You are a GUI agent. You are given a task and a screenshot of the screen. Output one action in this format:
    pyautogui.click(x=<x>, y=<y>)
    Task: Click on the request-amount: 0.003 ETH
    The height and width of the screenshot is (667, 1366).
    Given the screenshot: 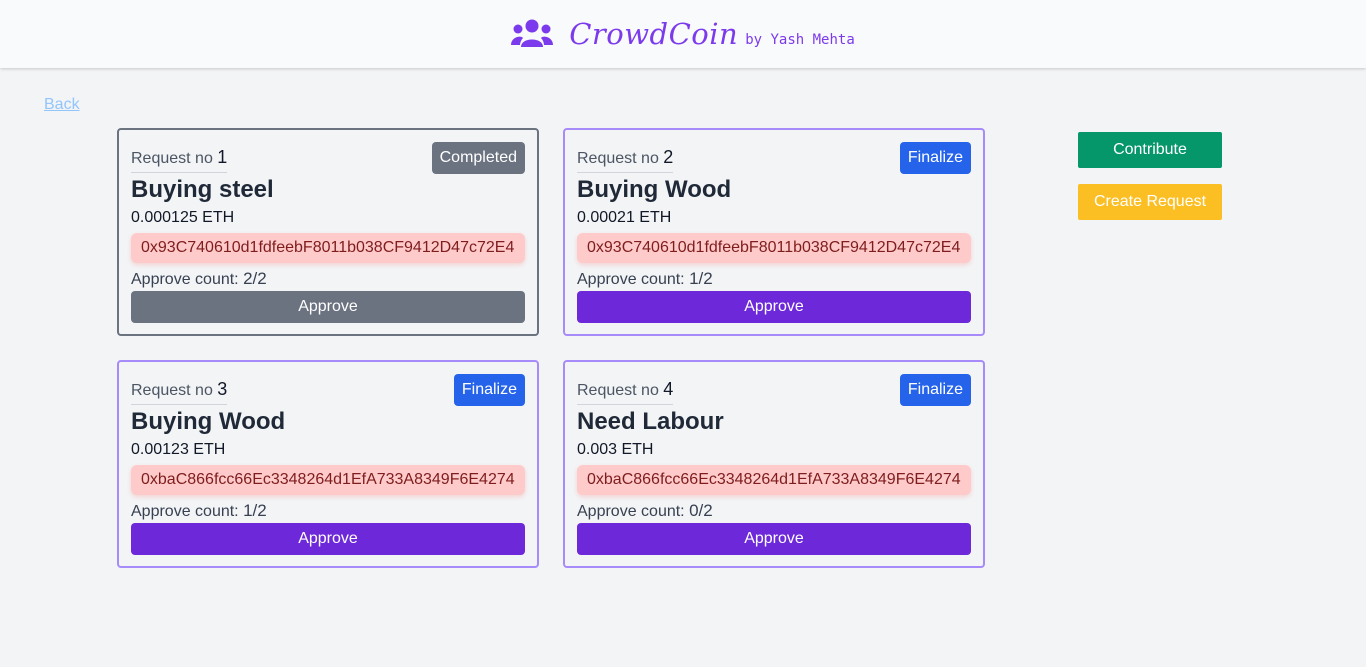 What is the action you would take?
    pyautogui.click(x=615, y=449)
    